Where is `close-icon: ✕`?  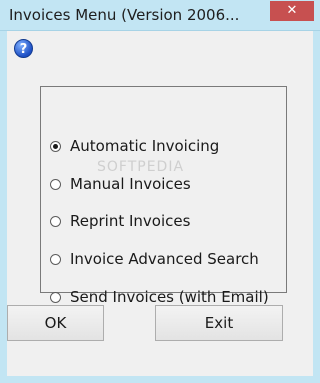 close-icon: ✕ is located at coordinates (292, 10).